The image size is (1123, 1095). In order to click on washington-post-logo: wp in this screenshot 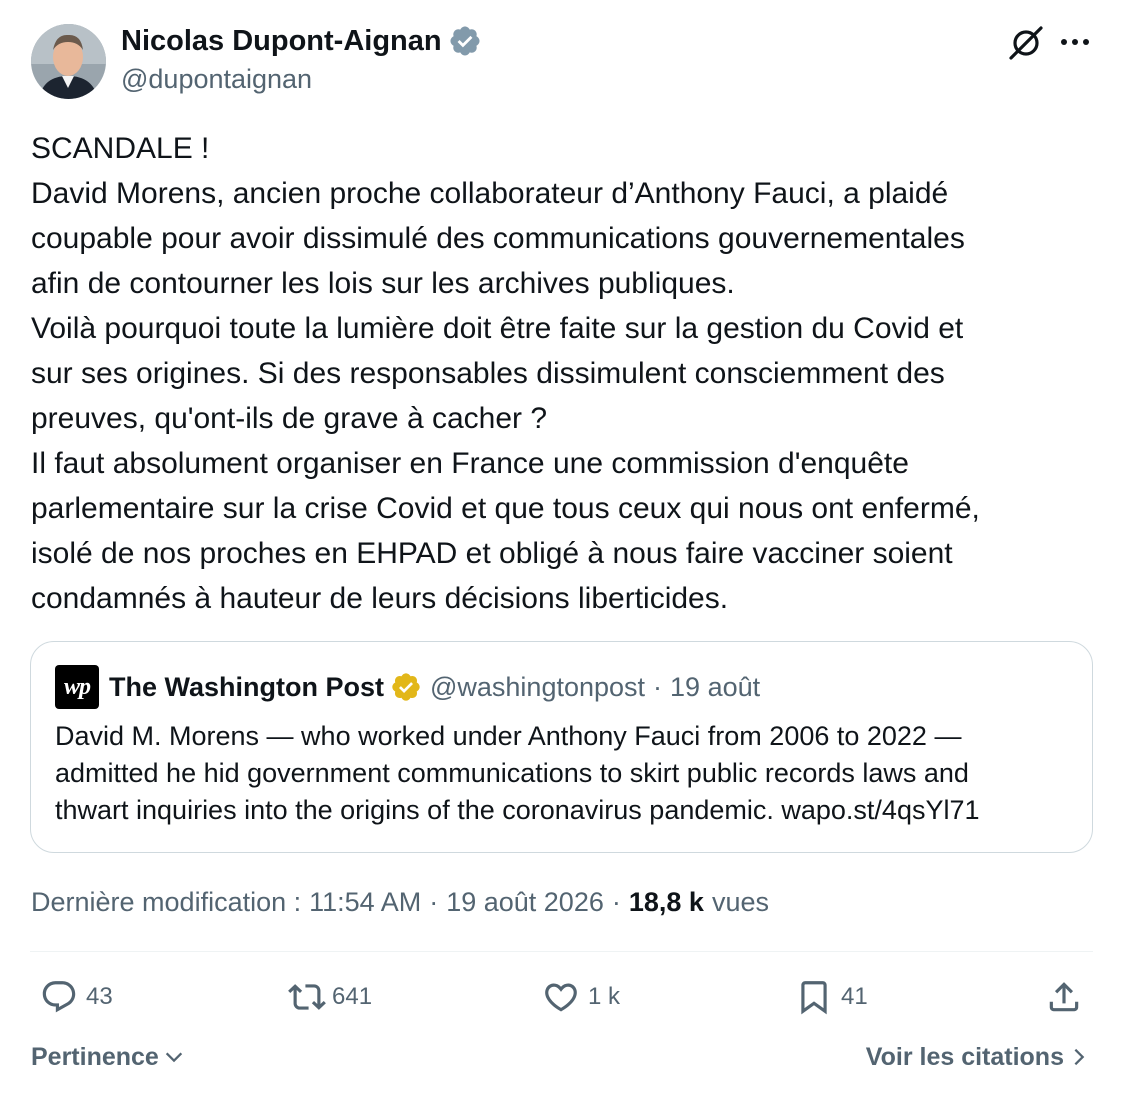, I will do `click(77, 687)`.